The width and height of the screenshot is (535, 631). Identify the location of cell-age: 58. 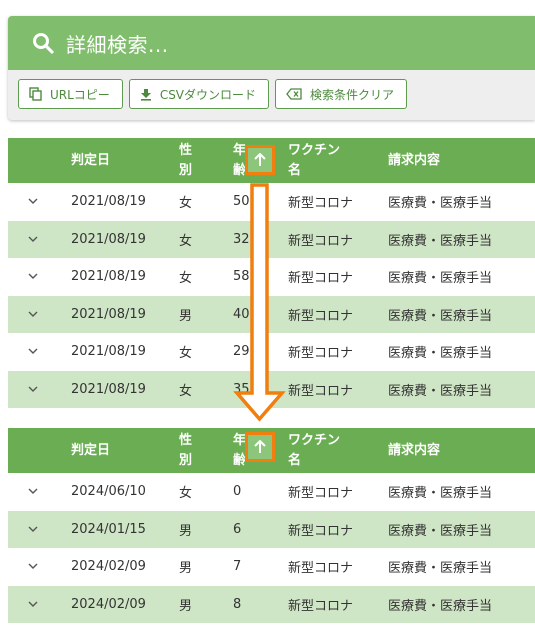
(241, 277).